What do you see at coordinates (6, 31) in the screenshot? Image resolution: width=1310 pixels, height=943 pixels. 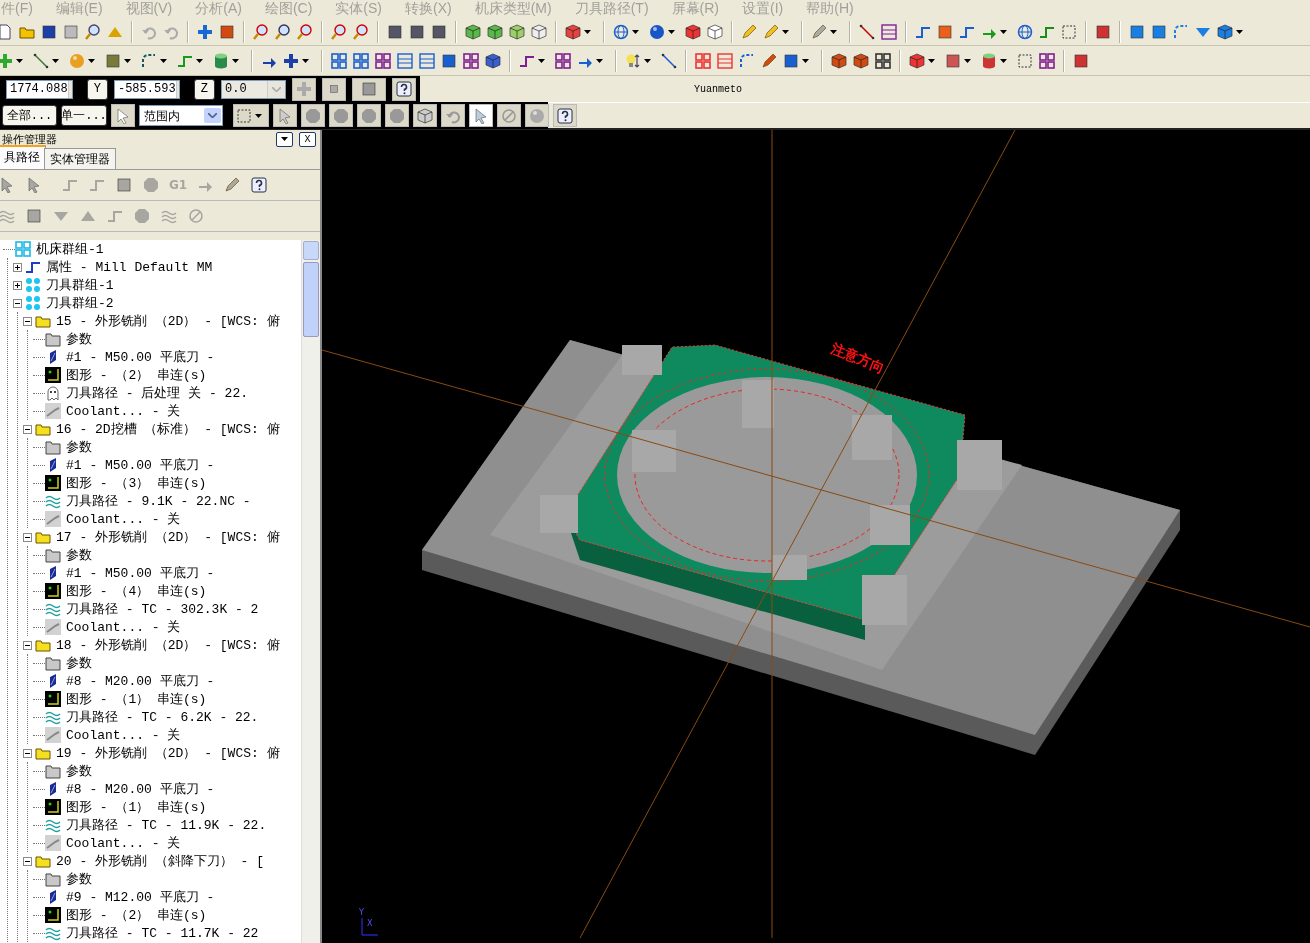 I see `new-file-icon` at bounding box center [6, 31].